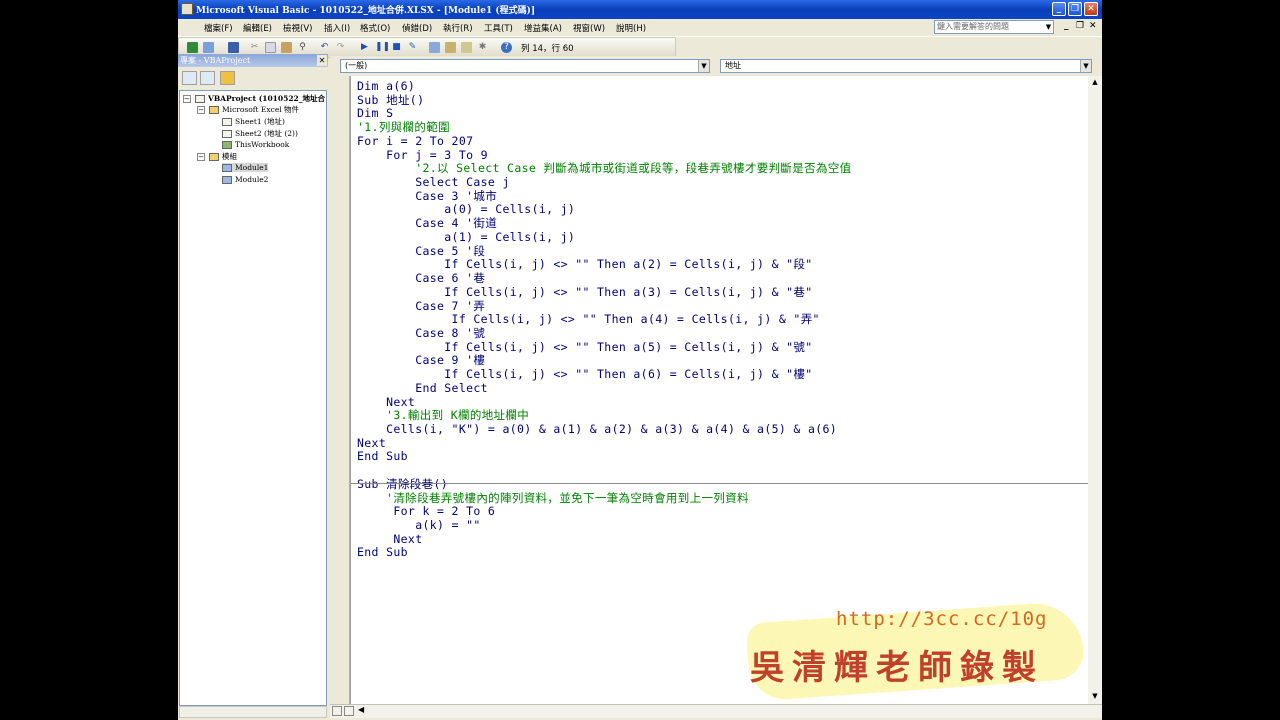 The image size is (1280, 720). Describe the element at coordinates (322, 60) in the screenshot. I see `project-close-button: ✕` at that location.